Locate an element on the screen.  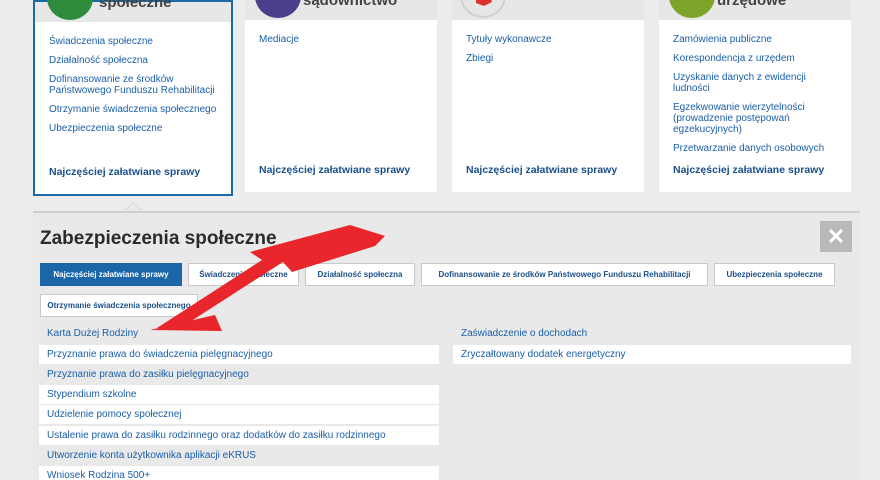
tab-social-benefits: Świadczenia społeczne is located at coordinates (243, 274).